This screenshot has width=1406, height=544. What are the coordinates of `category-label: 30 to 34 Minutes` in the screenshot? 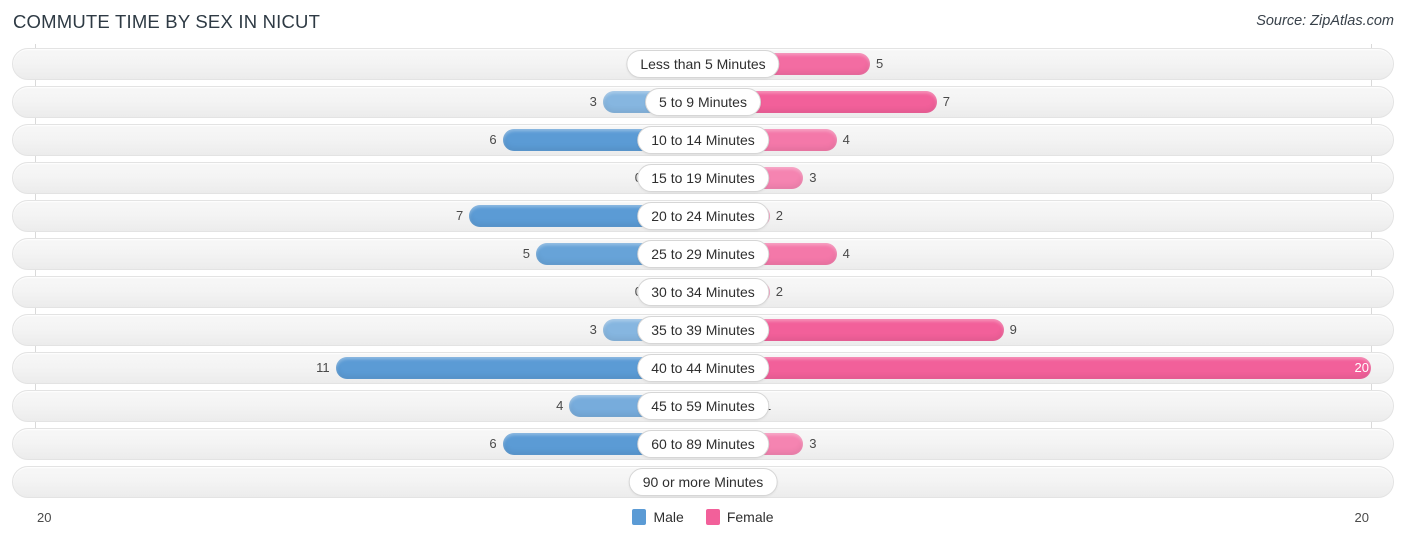 It's located at (703, 292).